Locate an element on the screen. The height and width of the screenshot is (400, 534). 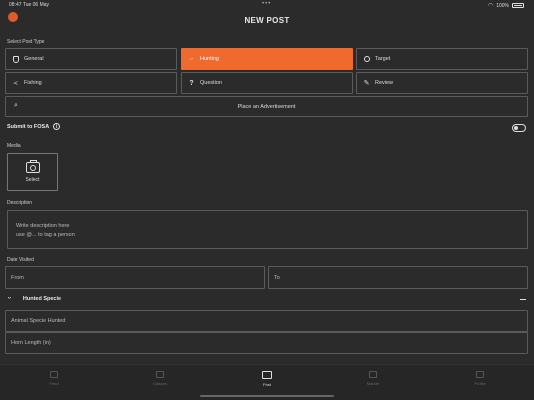
status-time: 08:47 Tue 06 May is located at coordinates (29, 5).